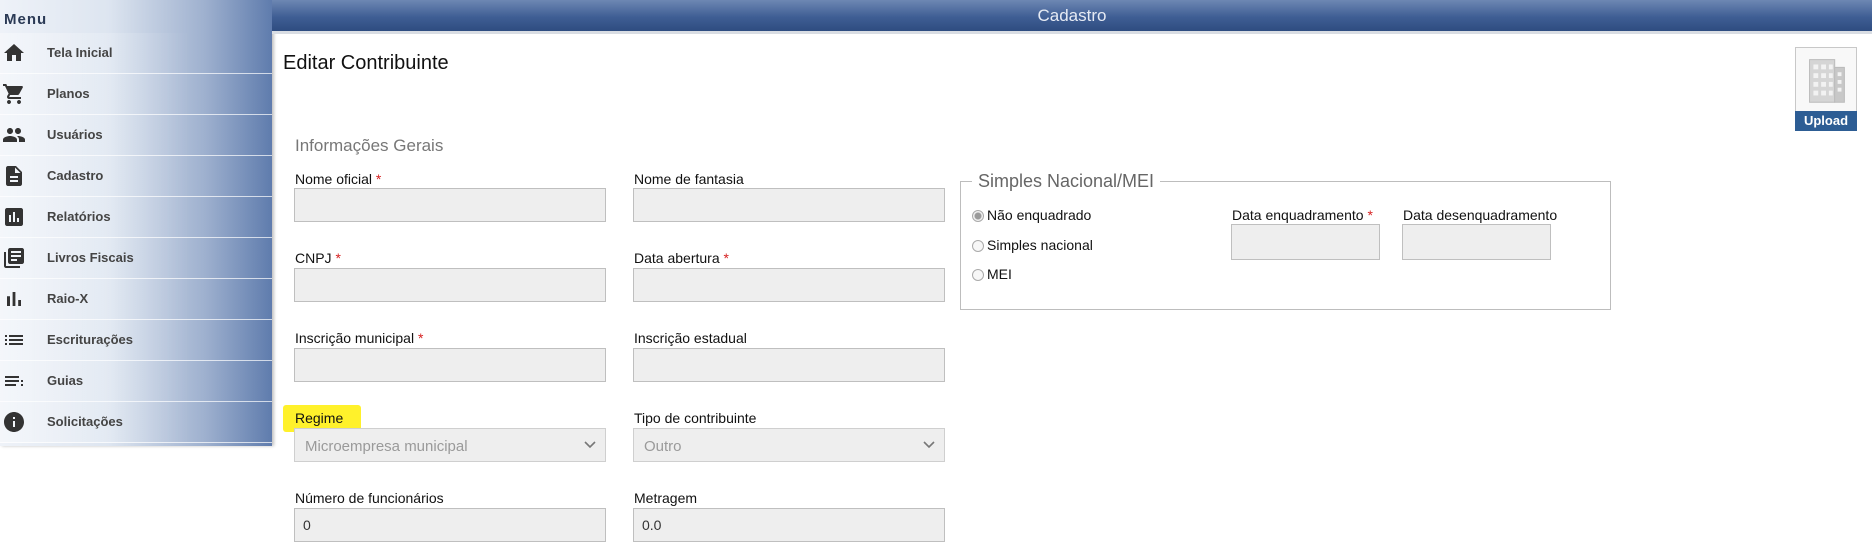 Image resolution: width=1872 pixels, height=552 pixels. What do you see at coordinates (14, 299) in the screenshot?
I see `bar-chart-icon` at bounding box center [14, 299].